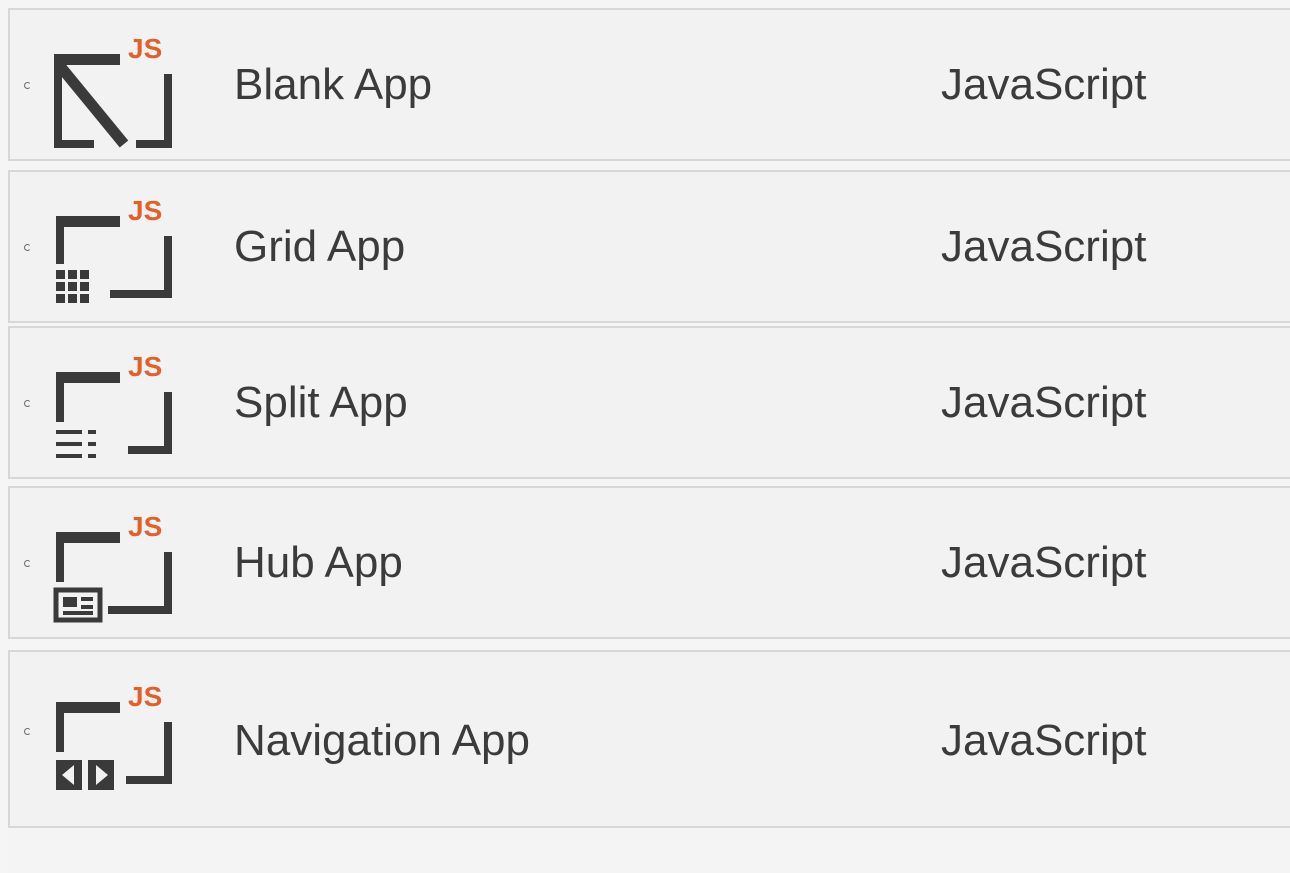 This screenshot has height=873, width=1290. I want to click on blank-app-icon: JS, so click(113, 90).